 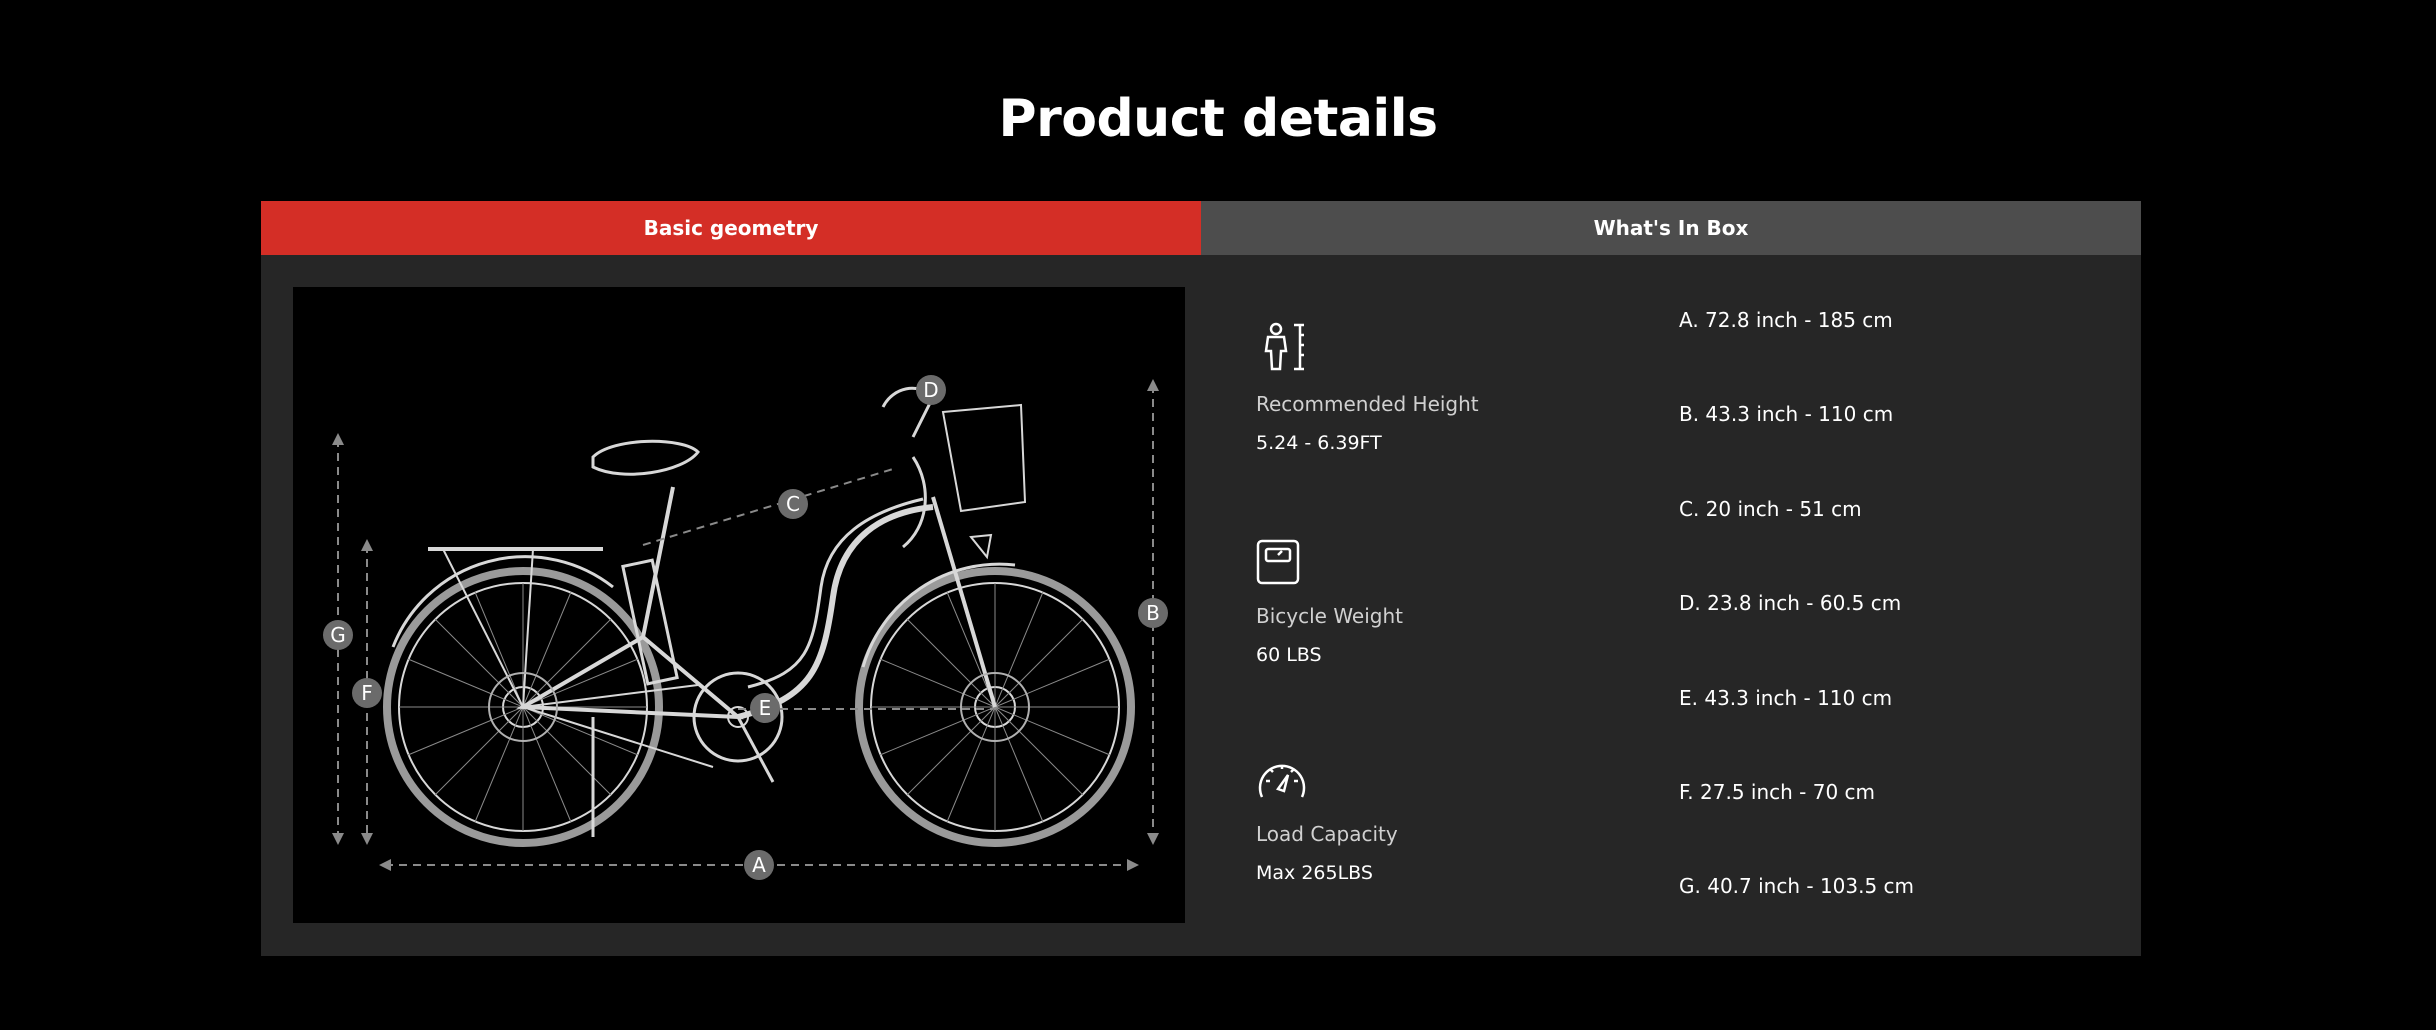 I want to click on spec-value: Max 265LBS, so click(x=1314, y=873).